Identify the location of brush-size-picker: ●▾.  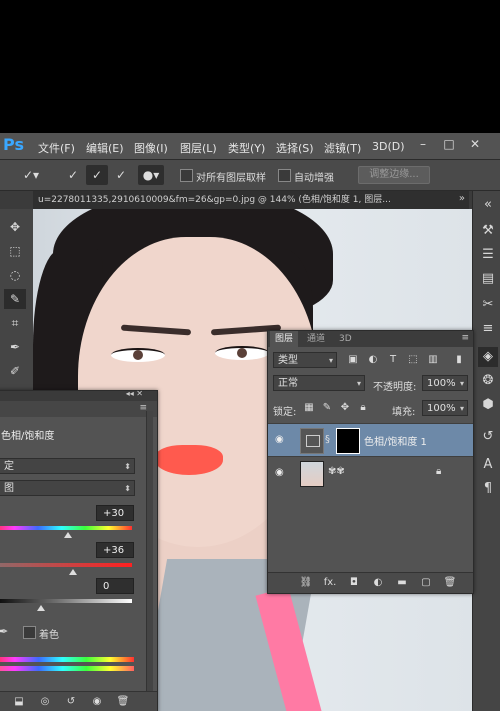
(151, 175).